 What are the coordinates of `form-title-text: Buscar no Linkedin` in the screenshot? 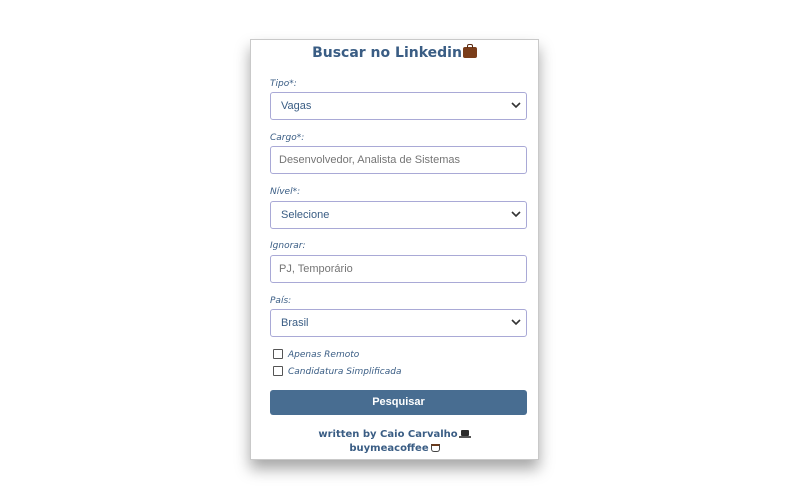 It's located at (387, 53).